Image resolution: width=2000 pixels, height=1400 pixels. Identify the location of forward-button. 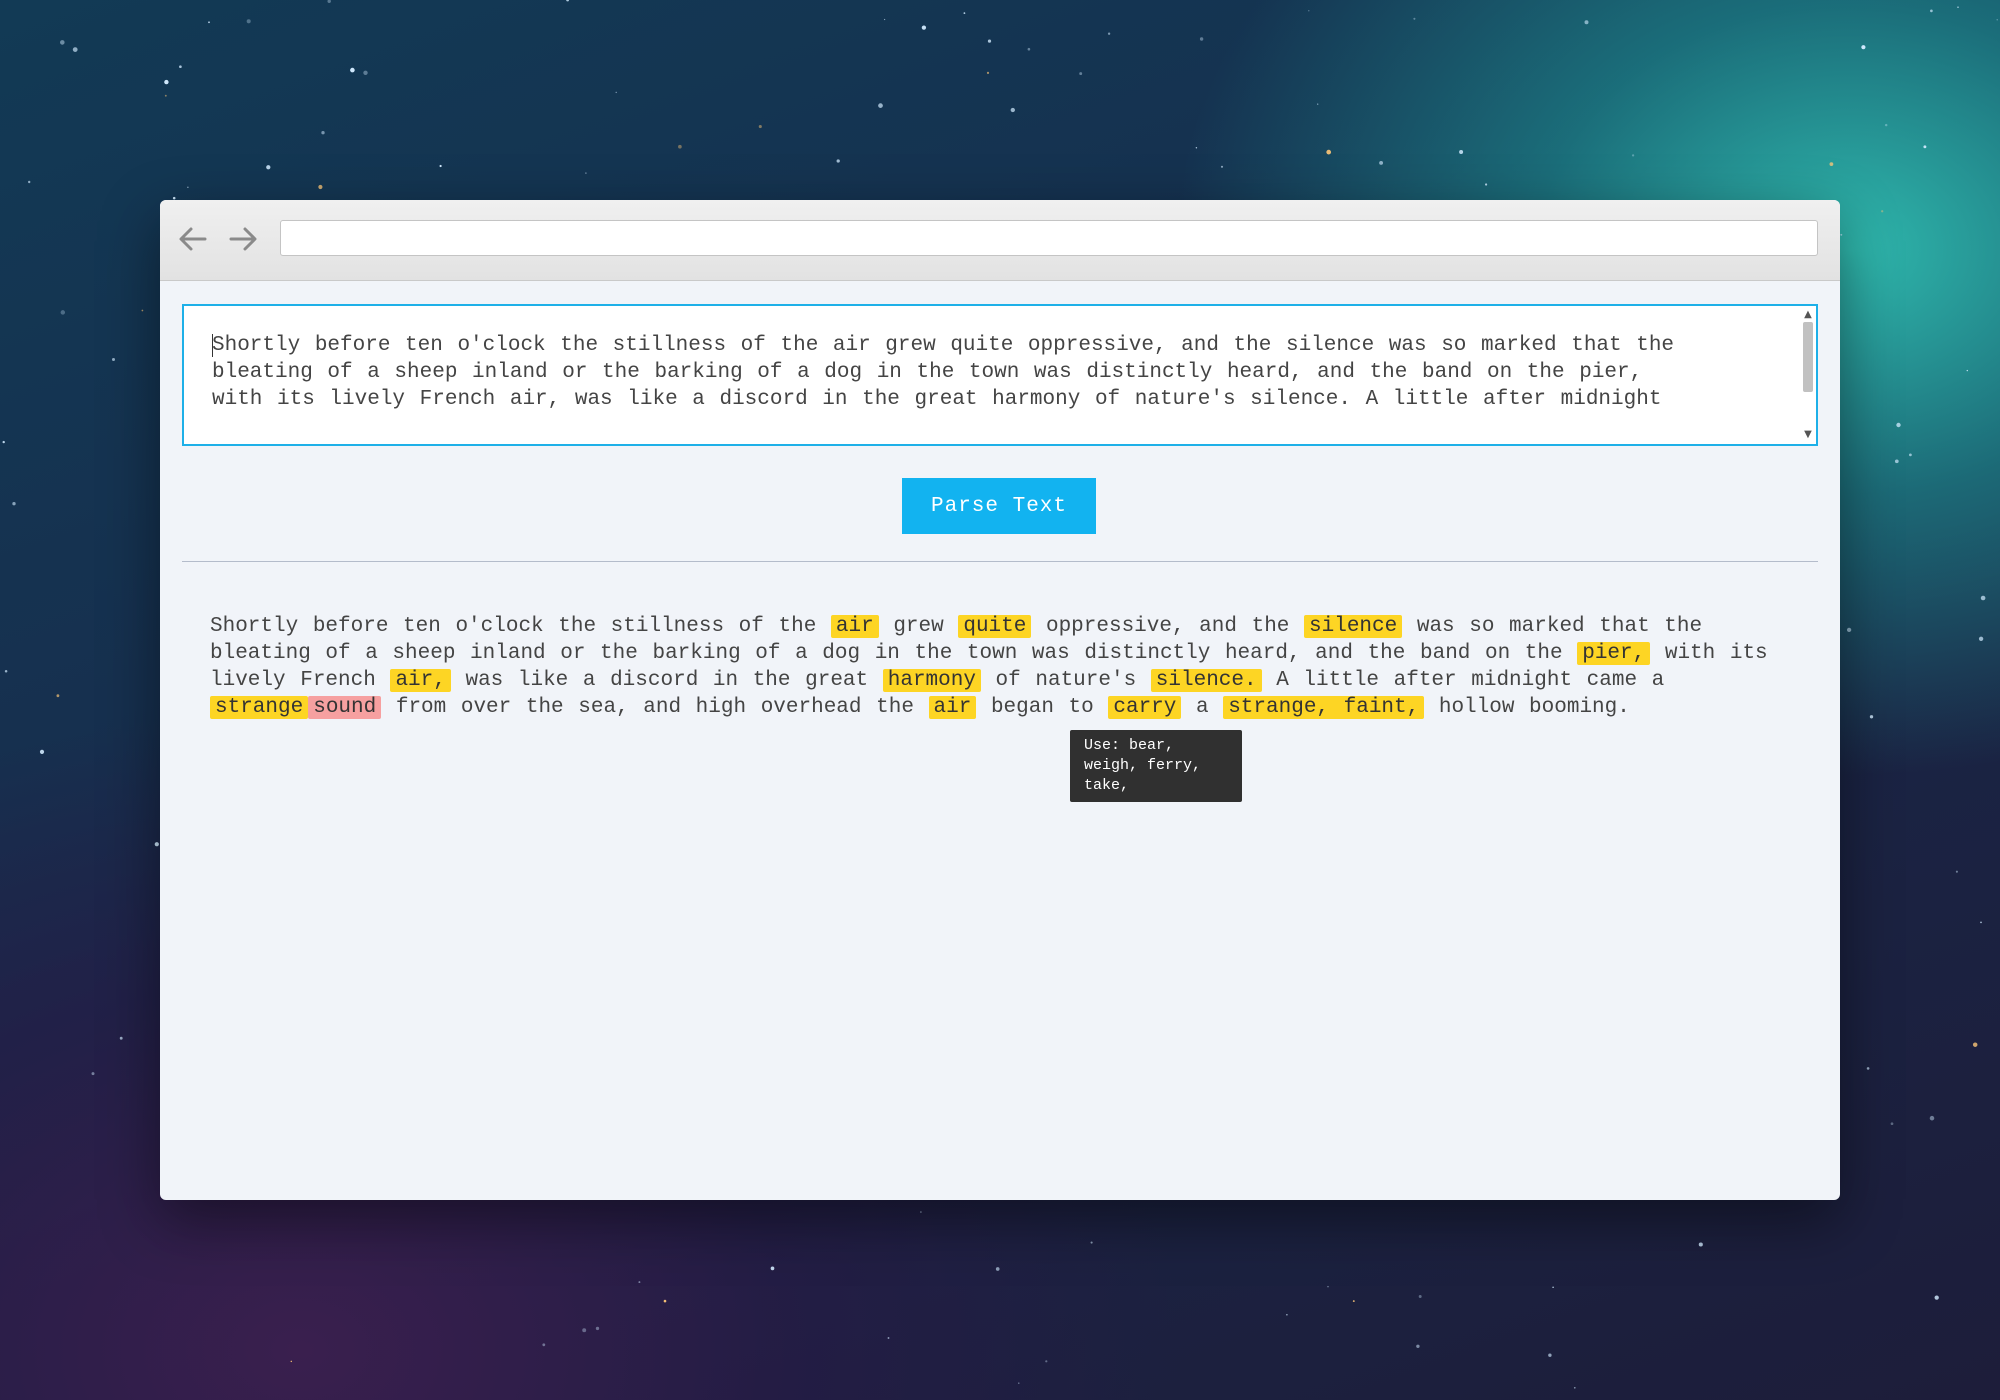
(243, 239).